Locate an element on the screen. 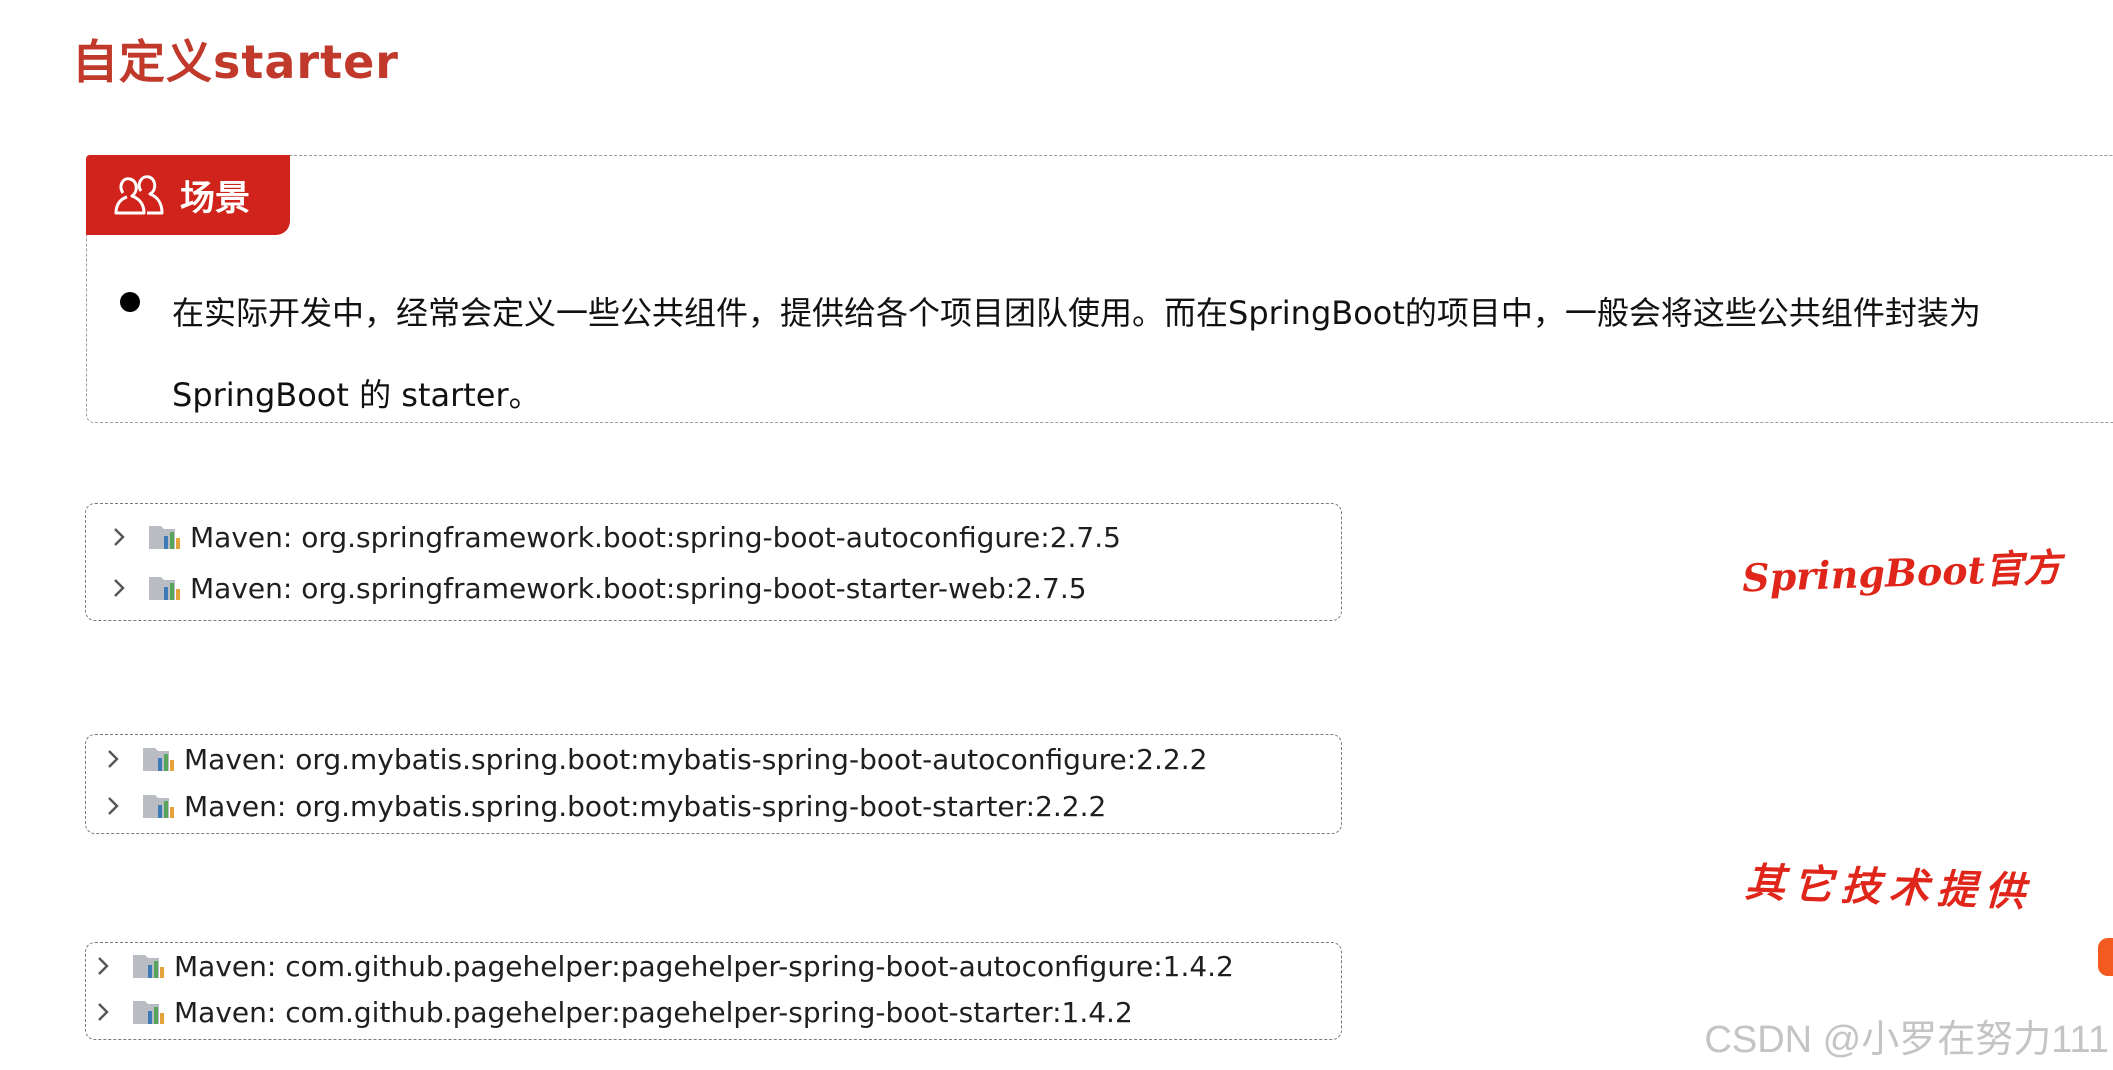  scene-tag-label: 场景 is located at coordinates (215, 198).